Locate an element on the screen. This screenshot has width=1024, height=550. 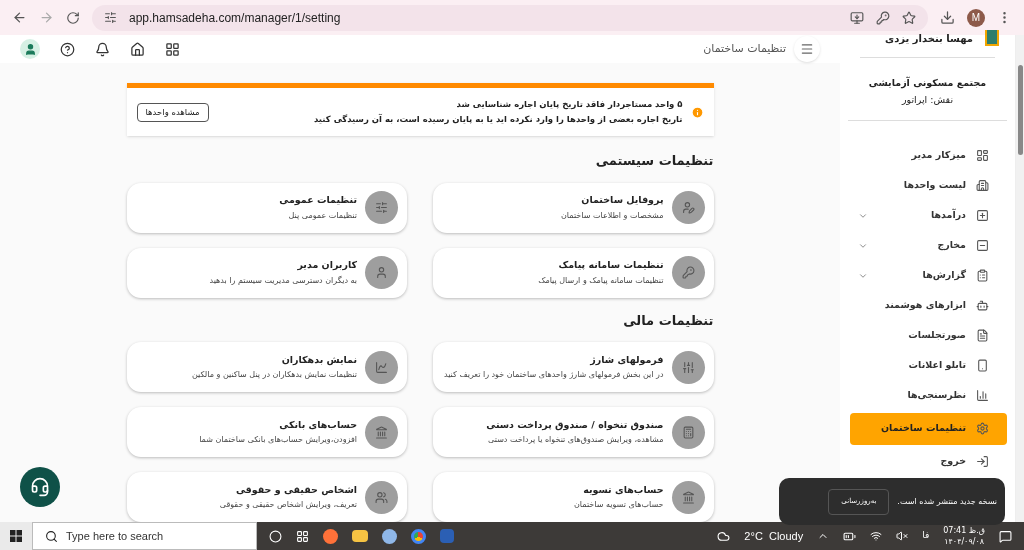
profile-avatar: M is located at coordinates (976, 17).